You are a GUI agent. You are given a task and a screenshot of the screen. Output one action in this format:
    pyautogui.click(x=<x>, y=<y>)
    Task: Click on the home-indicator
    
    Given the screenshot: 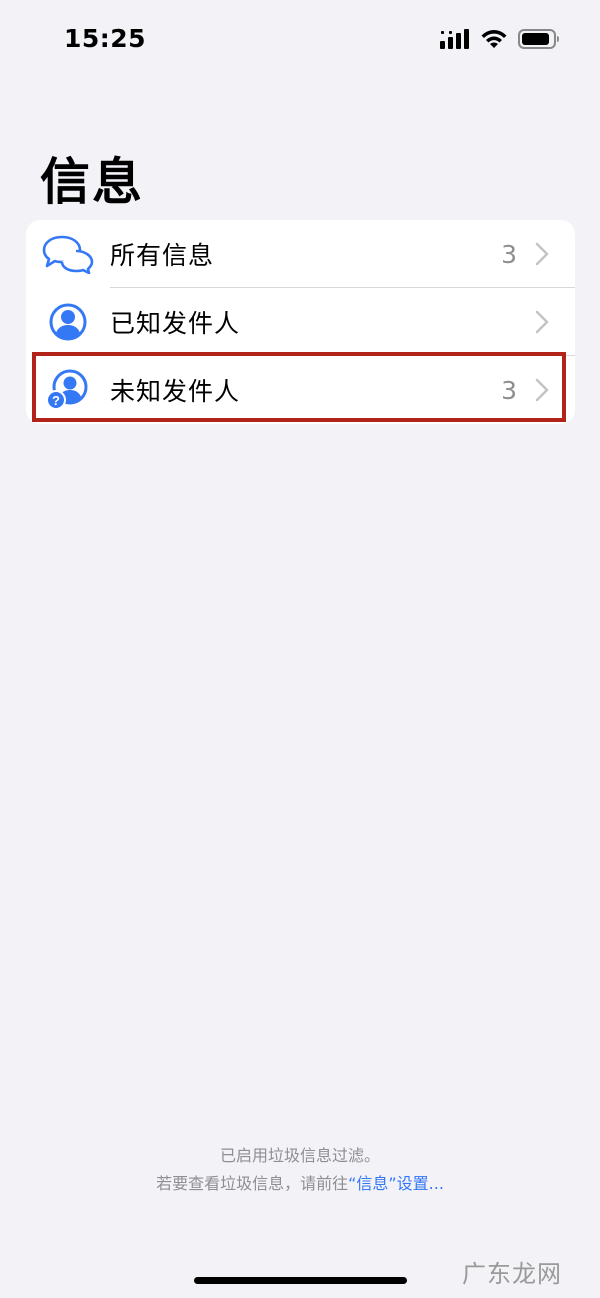 What is the action you would take?
    pyautogui.click(x=300, y=1280)
    